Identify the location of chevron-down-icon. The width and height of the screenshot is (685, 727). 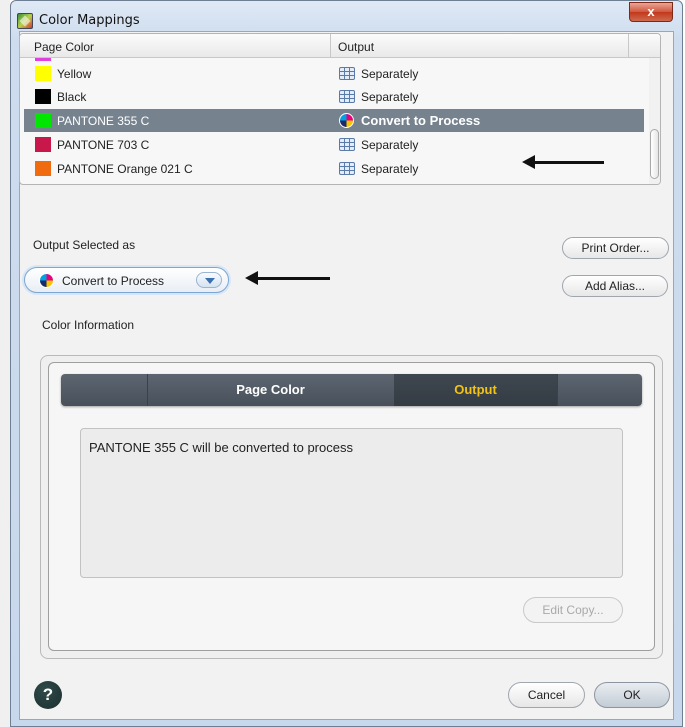
(209, 280).